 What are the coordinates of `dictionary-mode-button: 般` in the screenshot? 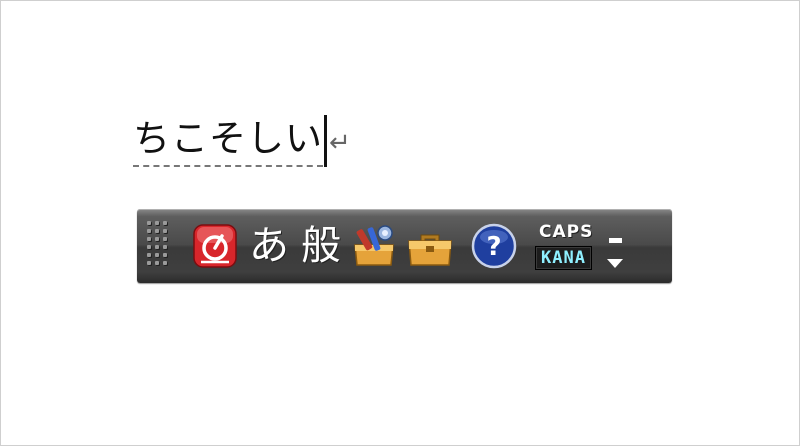 It's located at (321, 246).